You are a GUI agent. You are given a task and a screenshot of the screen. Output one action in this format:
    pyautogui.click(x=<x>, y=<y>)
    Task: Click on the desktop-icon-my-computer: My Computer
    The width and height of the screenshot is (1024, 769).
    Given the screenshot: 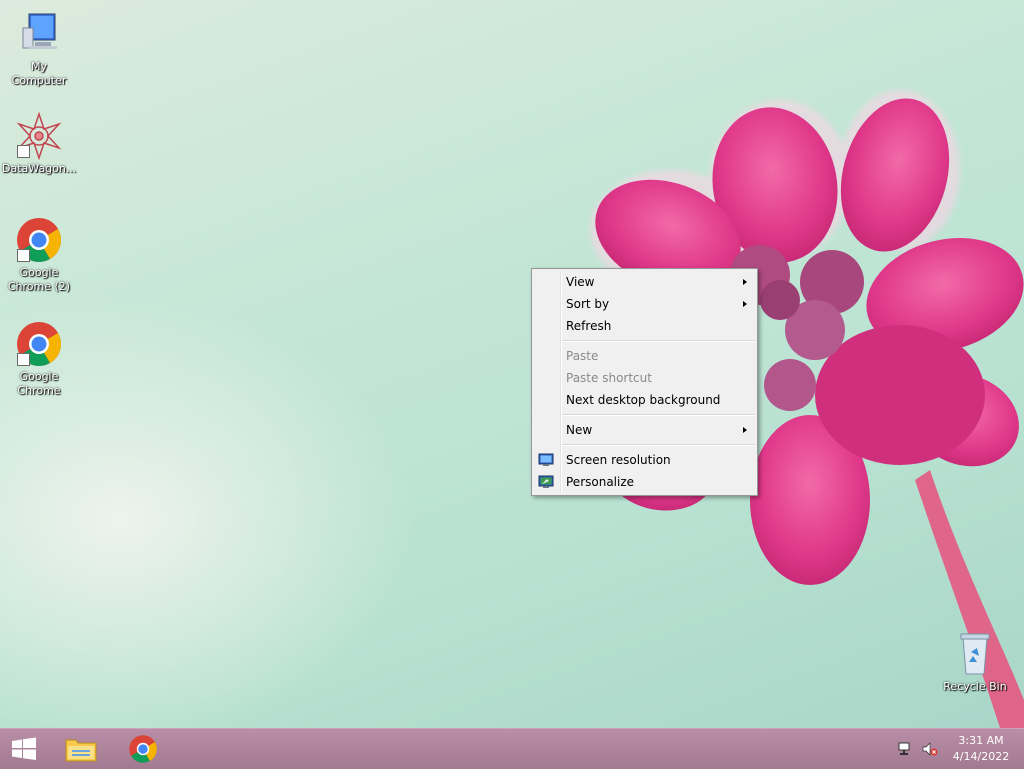 What is the action you would take?
    pyautogui.click(x=39, y=49)
    